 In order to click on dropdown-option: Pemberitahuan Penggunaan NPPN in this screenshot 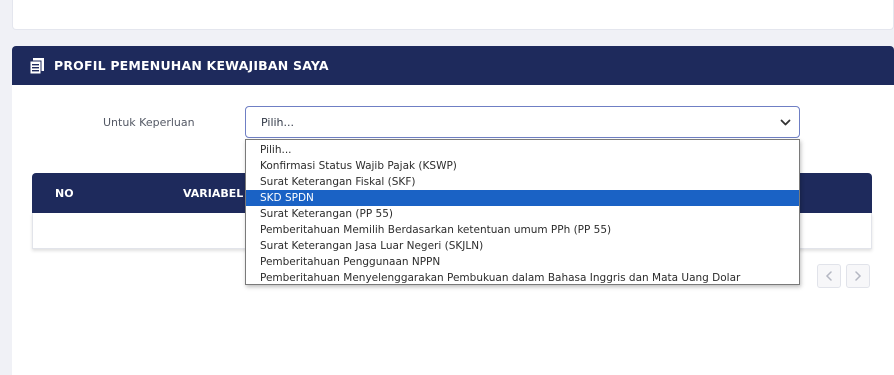, I will do `click(522, 262)`.